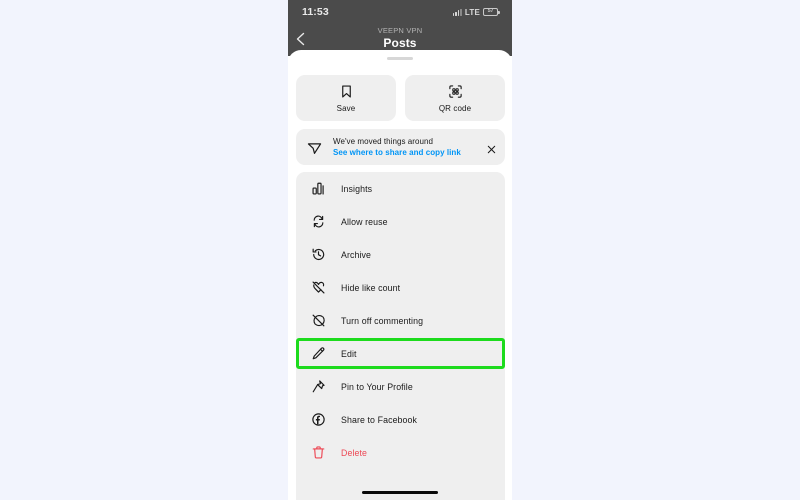 Image resolution: width=800 pixels, height=500 pixels. Describe the element at coordinates (400, 43) in the screenshot. I see `page-title: Posts` at that location.